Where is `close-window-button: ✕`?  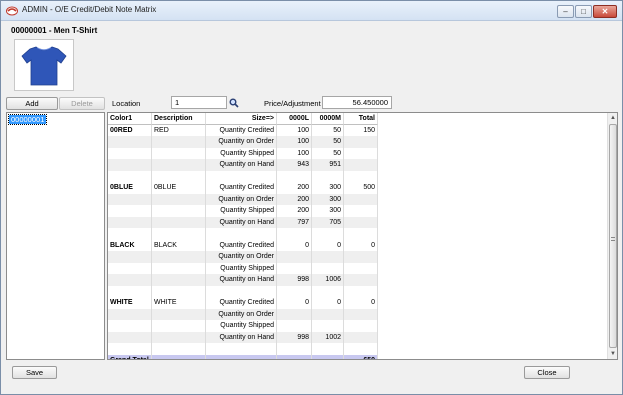
close-window-button: ✕ is located at coordinates (605, 11).